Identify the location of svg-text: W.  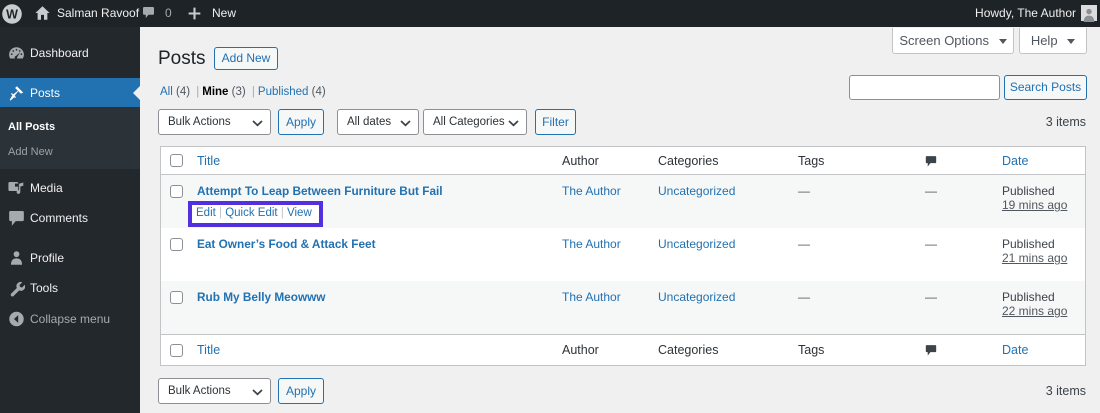
(12, 15).